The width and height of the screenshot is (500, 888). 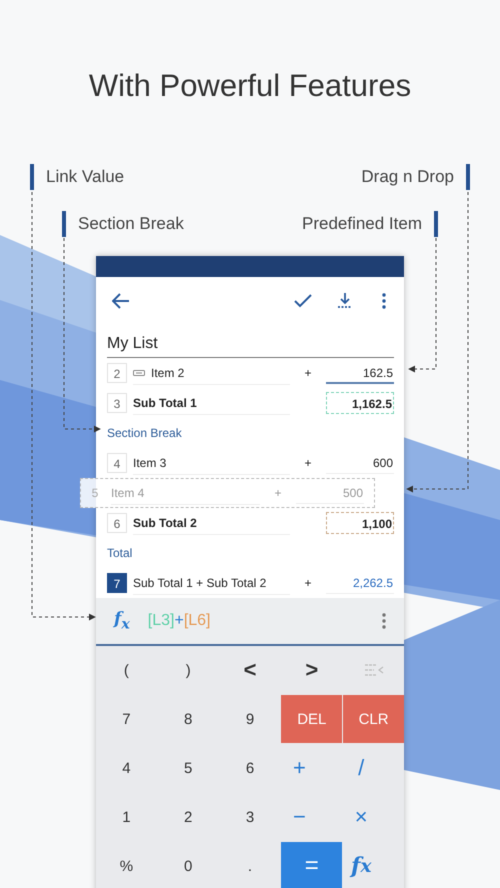 I want to click on value-field: 1,100, so click(x=360, y=523).